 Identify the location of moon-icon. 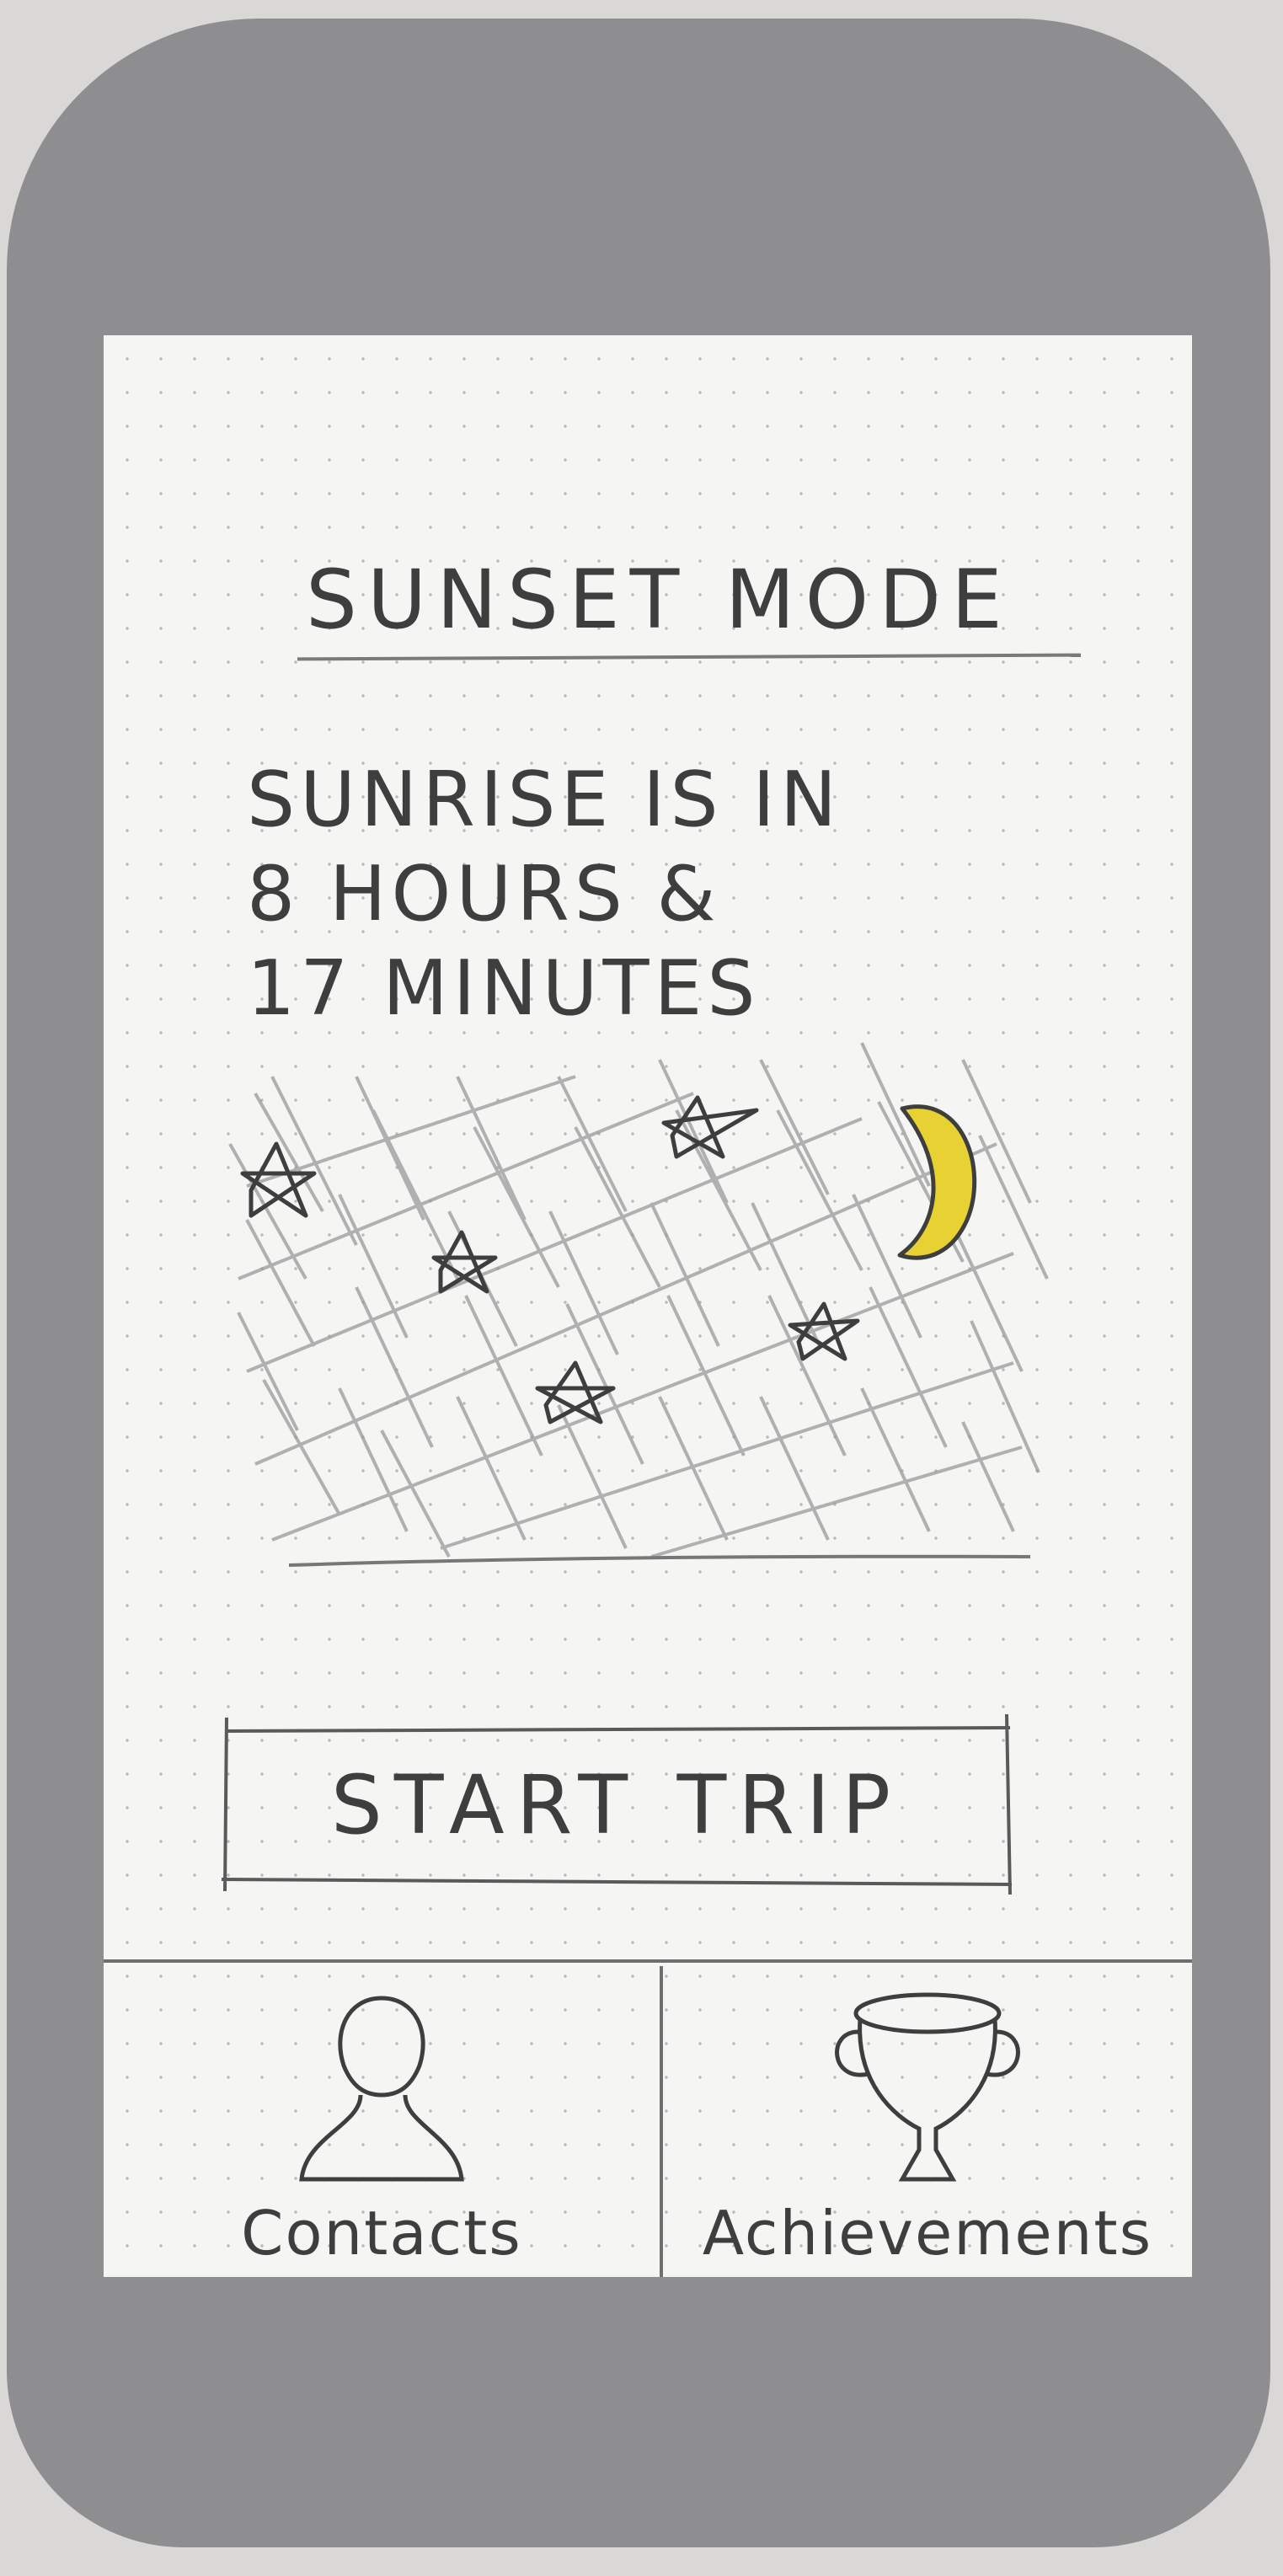
(937, 1182).